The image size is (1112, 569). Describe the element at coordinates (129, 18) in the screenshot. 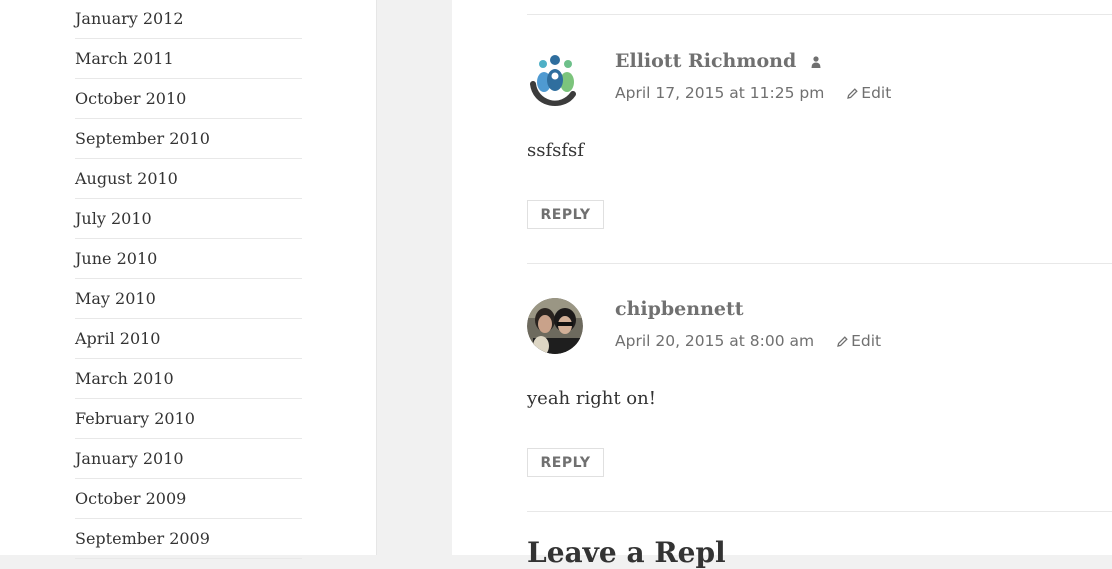

I see `archive-link: January 2012` at that location.